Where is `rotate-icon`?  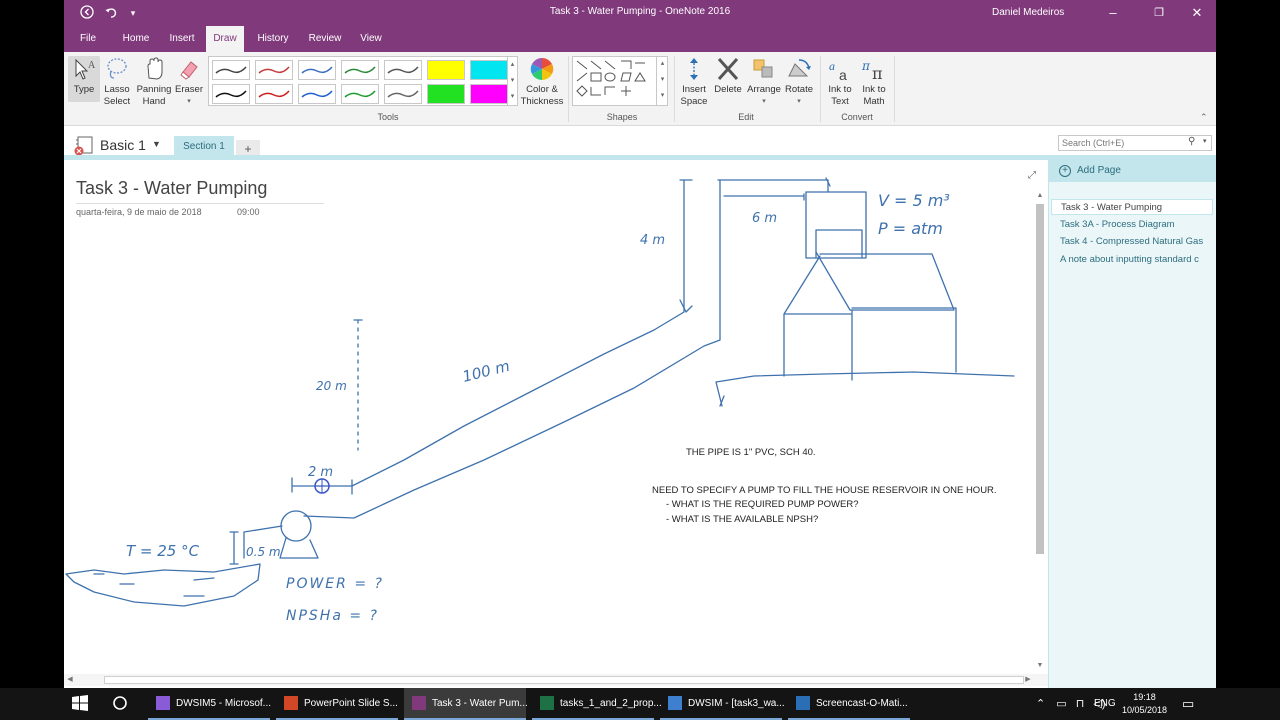
rotate-icon is located at coordinates (799, 68).